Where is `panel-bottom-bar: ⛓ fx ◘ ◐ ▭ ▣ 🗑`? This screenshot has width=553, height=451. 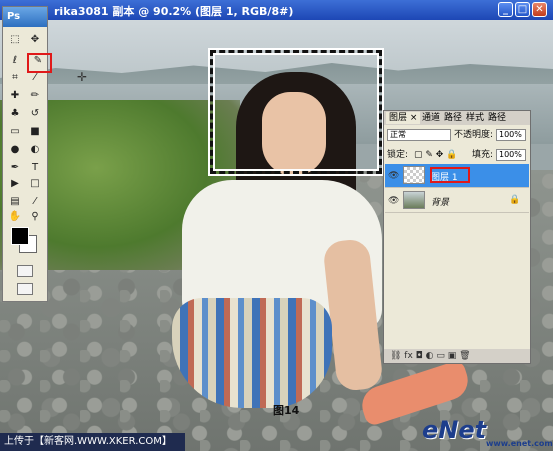
panel-bottom-bar: ⛓ fx ◘ ◐ ▭ ▣ 🗑 is located at coordinates (457, 356).